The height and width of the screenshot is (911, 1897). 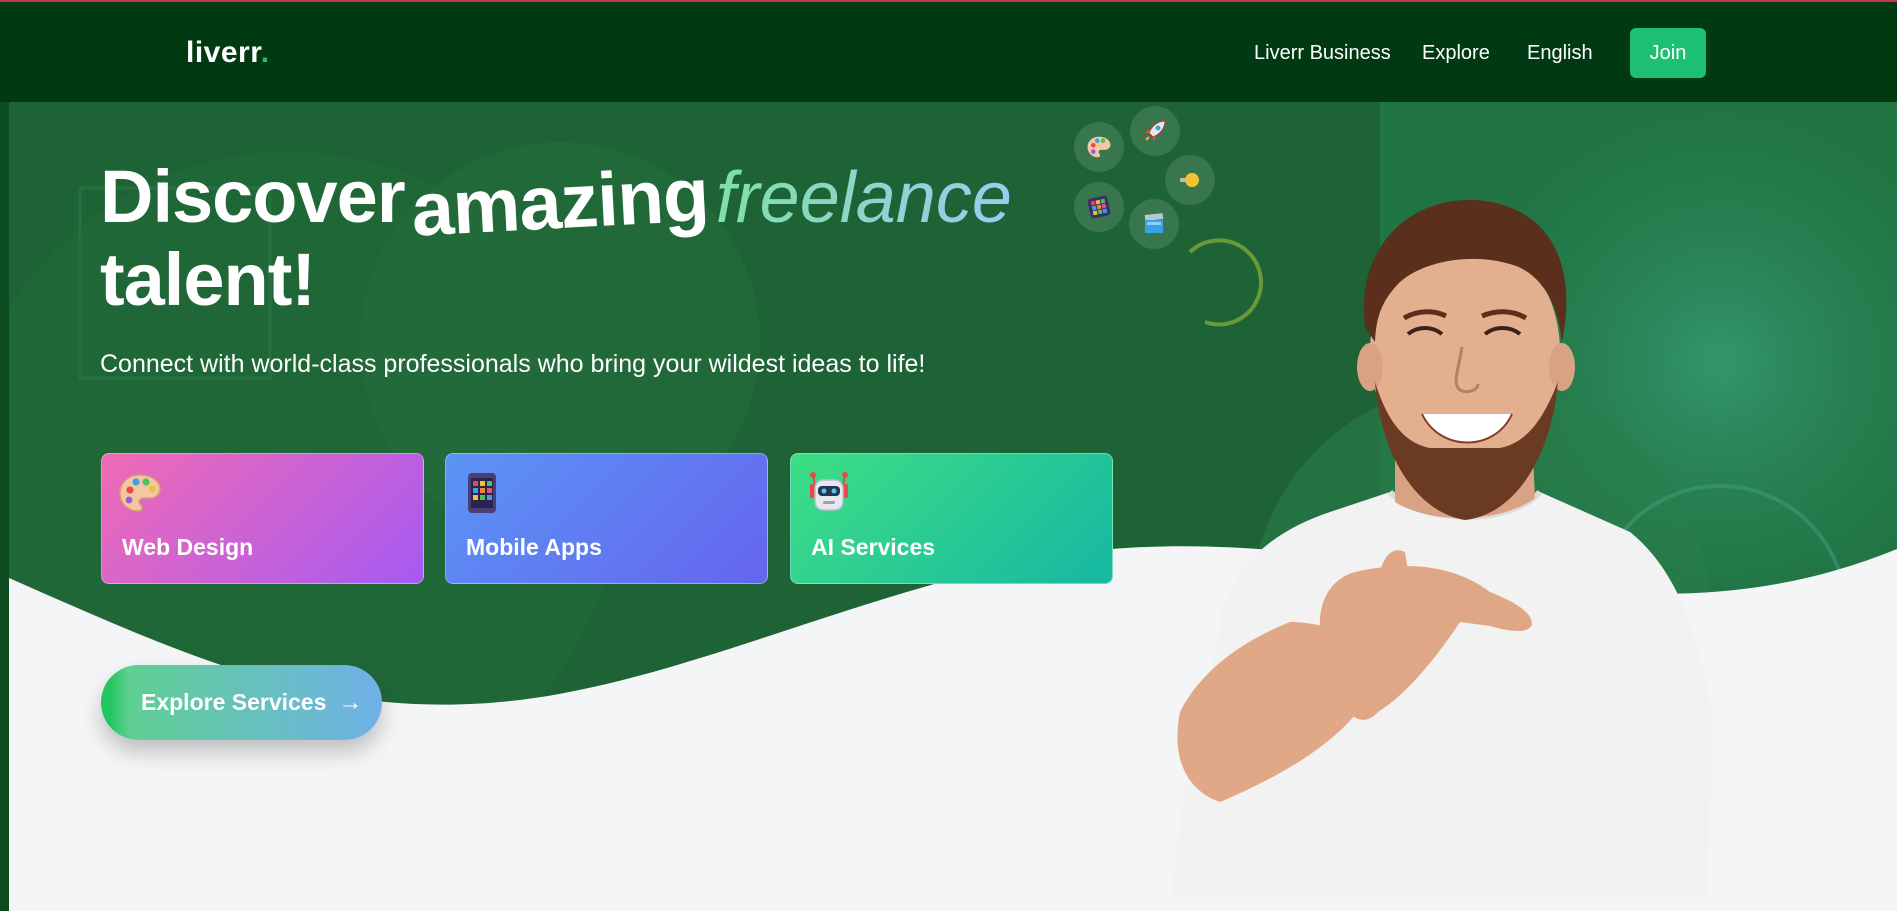 I want to click on lightbulb-icon, so click(x=1189, y=180).